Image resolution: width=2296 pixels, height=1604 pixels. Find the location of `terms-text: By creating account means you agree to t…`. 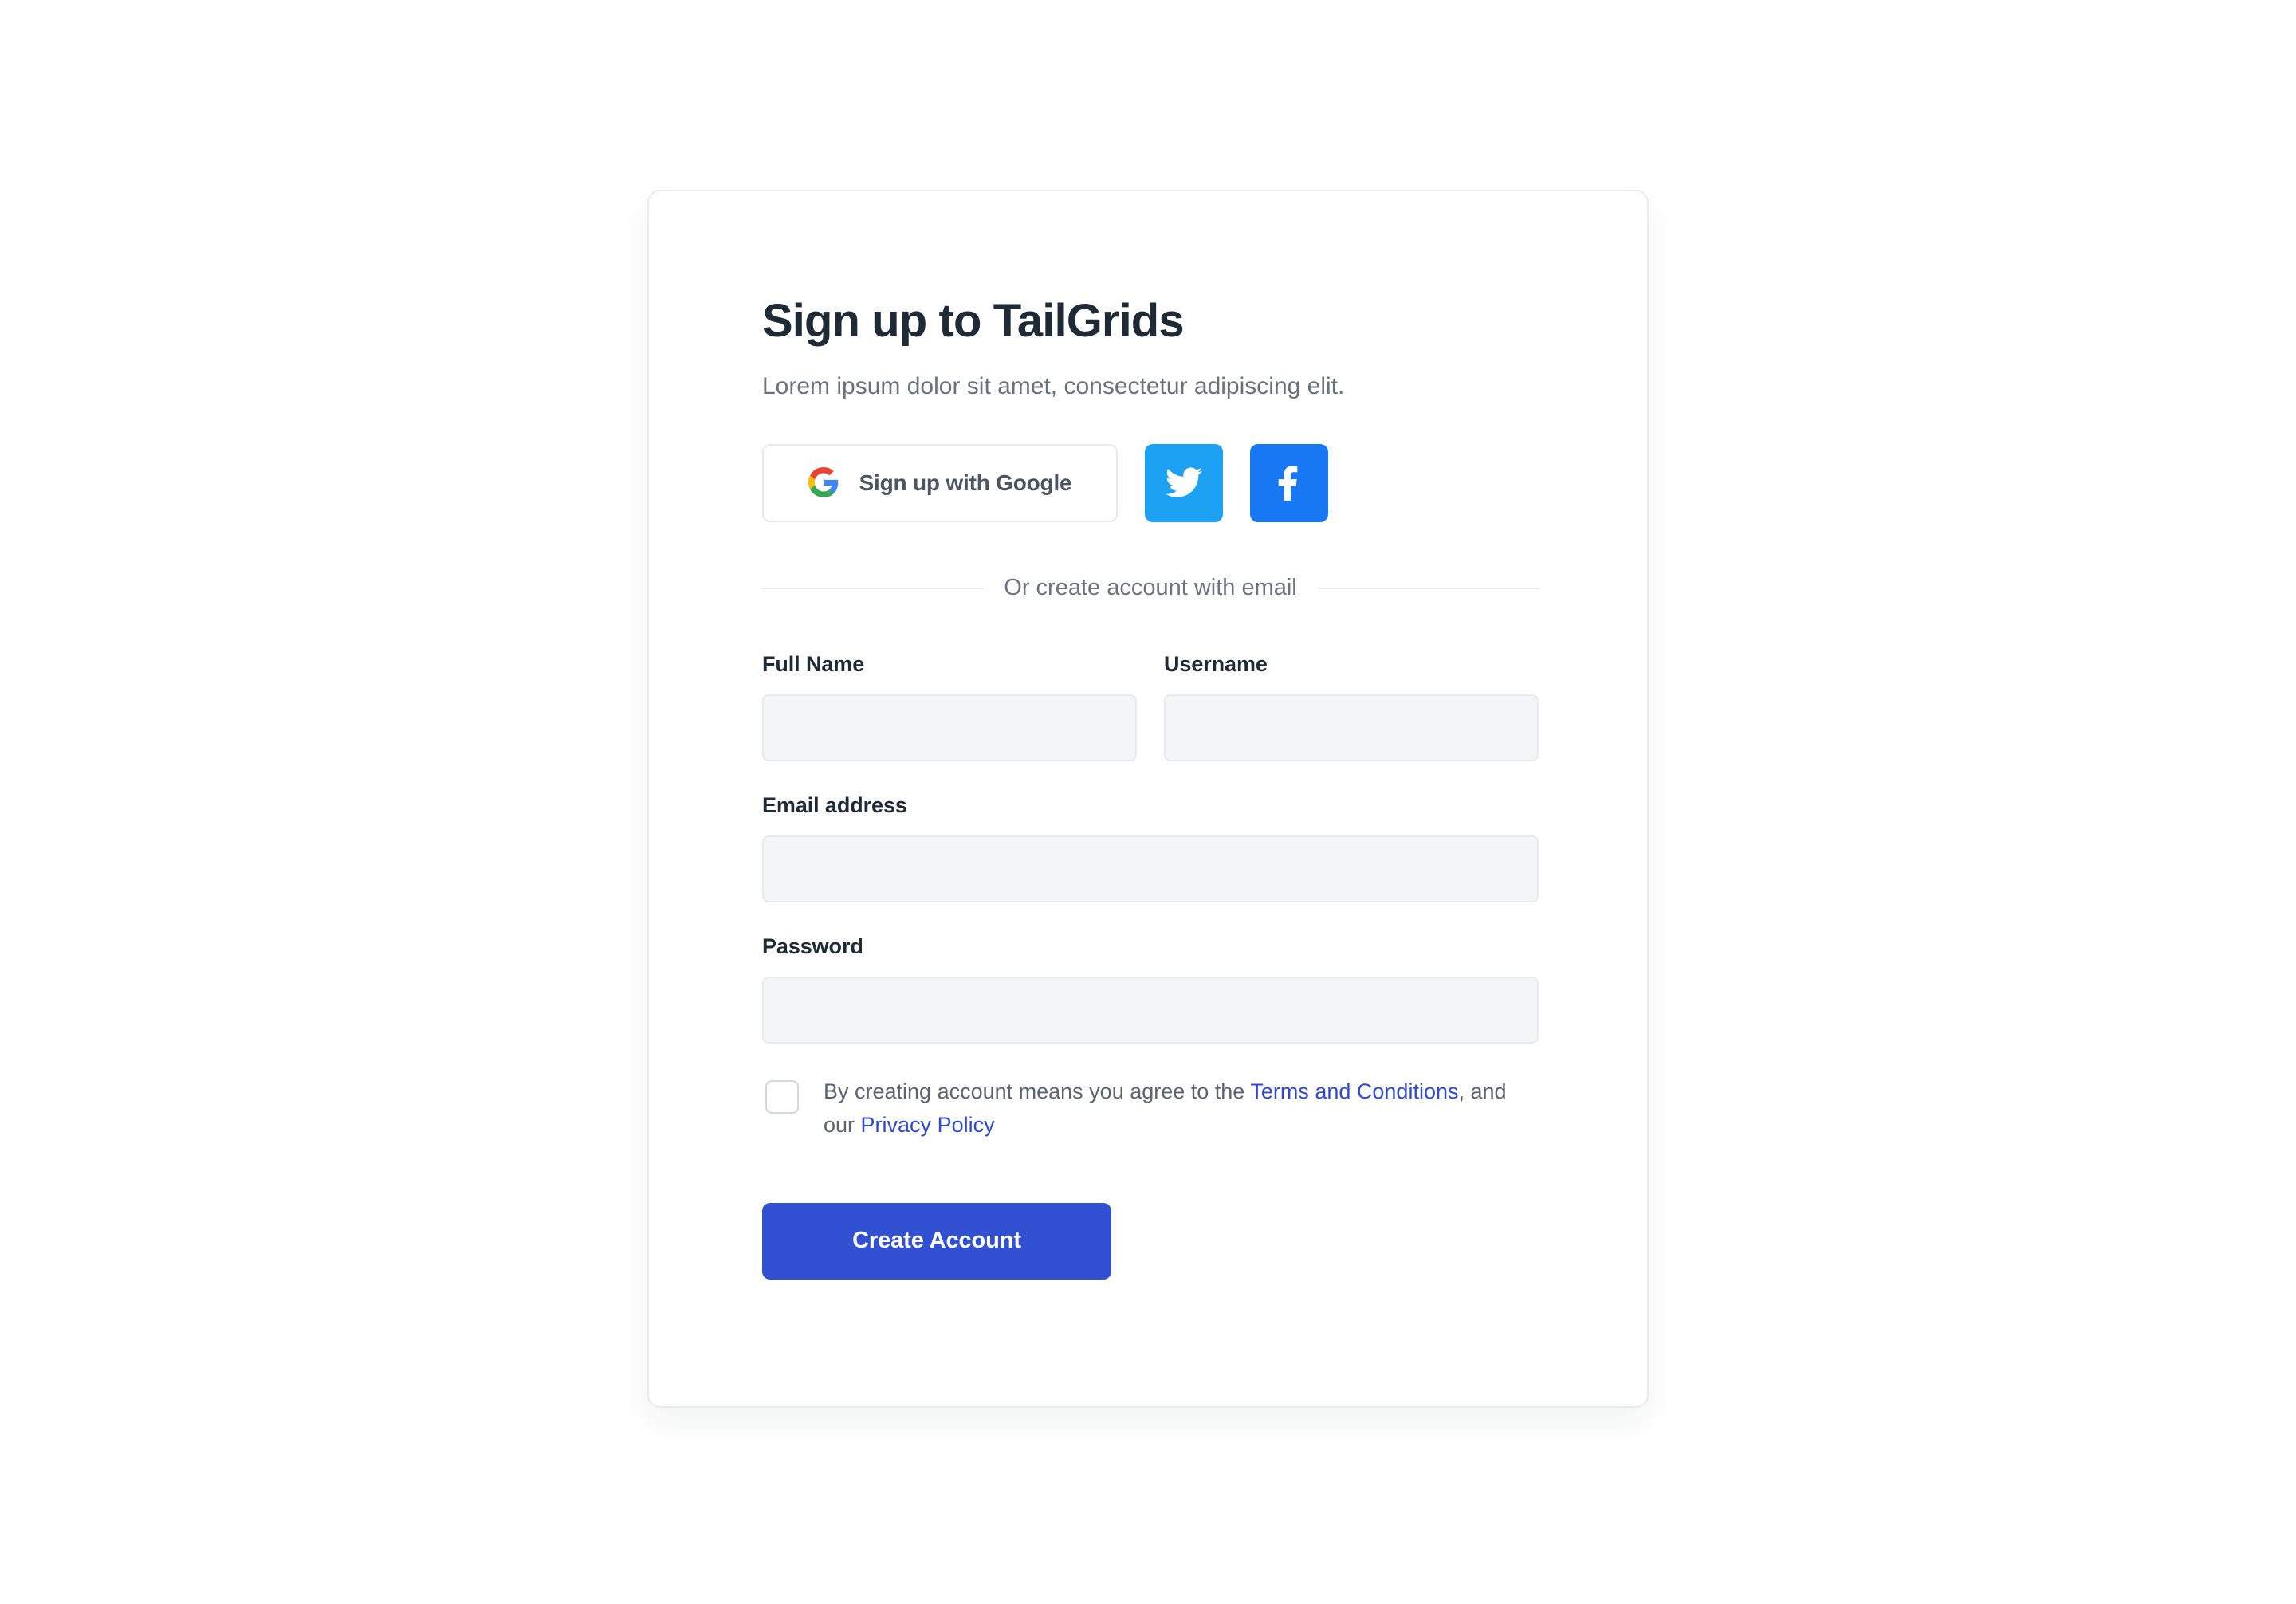

terms-text: By creating account means you agree to t… is located at coordinates (1181, 1108).